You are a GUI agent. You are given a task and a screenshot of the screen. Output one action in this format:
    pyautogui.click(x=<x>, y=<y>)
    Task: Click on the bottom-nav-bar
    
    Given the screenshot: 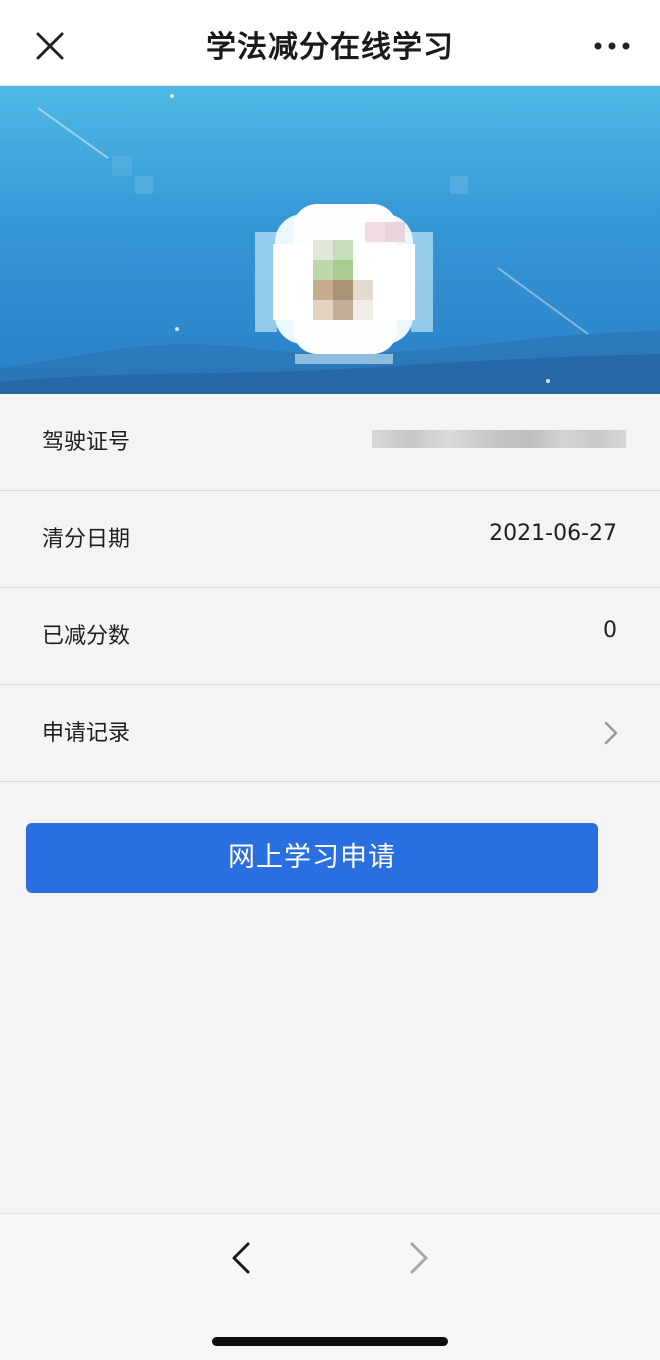 What is the action you would take?
    pyautogui.click(x=330, y=1286)
    